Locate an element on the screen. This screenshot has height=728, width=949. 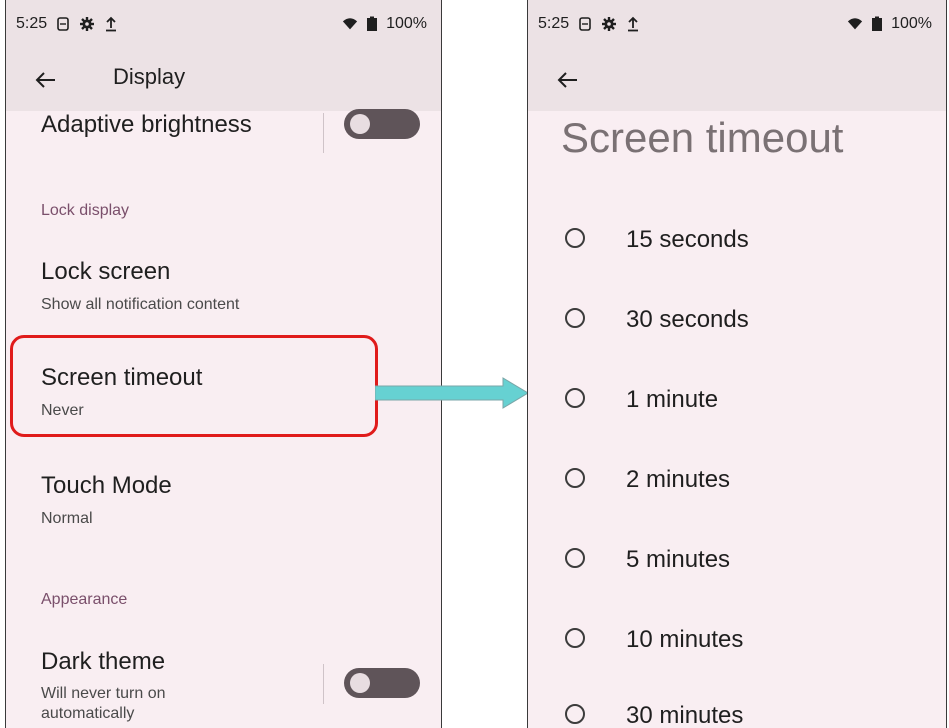
option-label: 5 minutes is located at coordinates (678, 559).